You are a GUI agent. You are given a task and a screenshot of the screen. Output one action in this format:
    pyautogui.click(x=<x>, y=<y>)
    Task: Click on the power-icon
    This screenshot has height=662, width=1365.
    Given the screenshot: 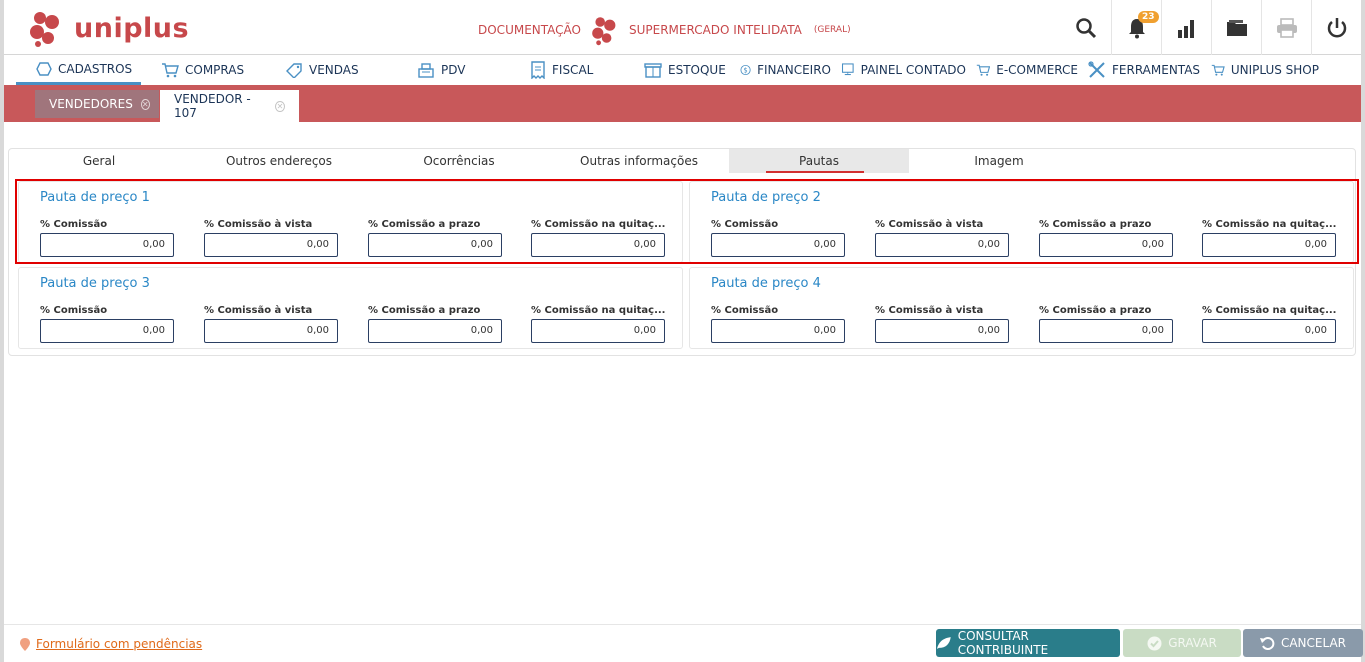 What is the action you would take?
    pyautogui.click(x=1336, y=27)
    